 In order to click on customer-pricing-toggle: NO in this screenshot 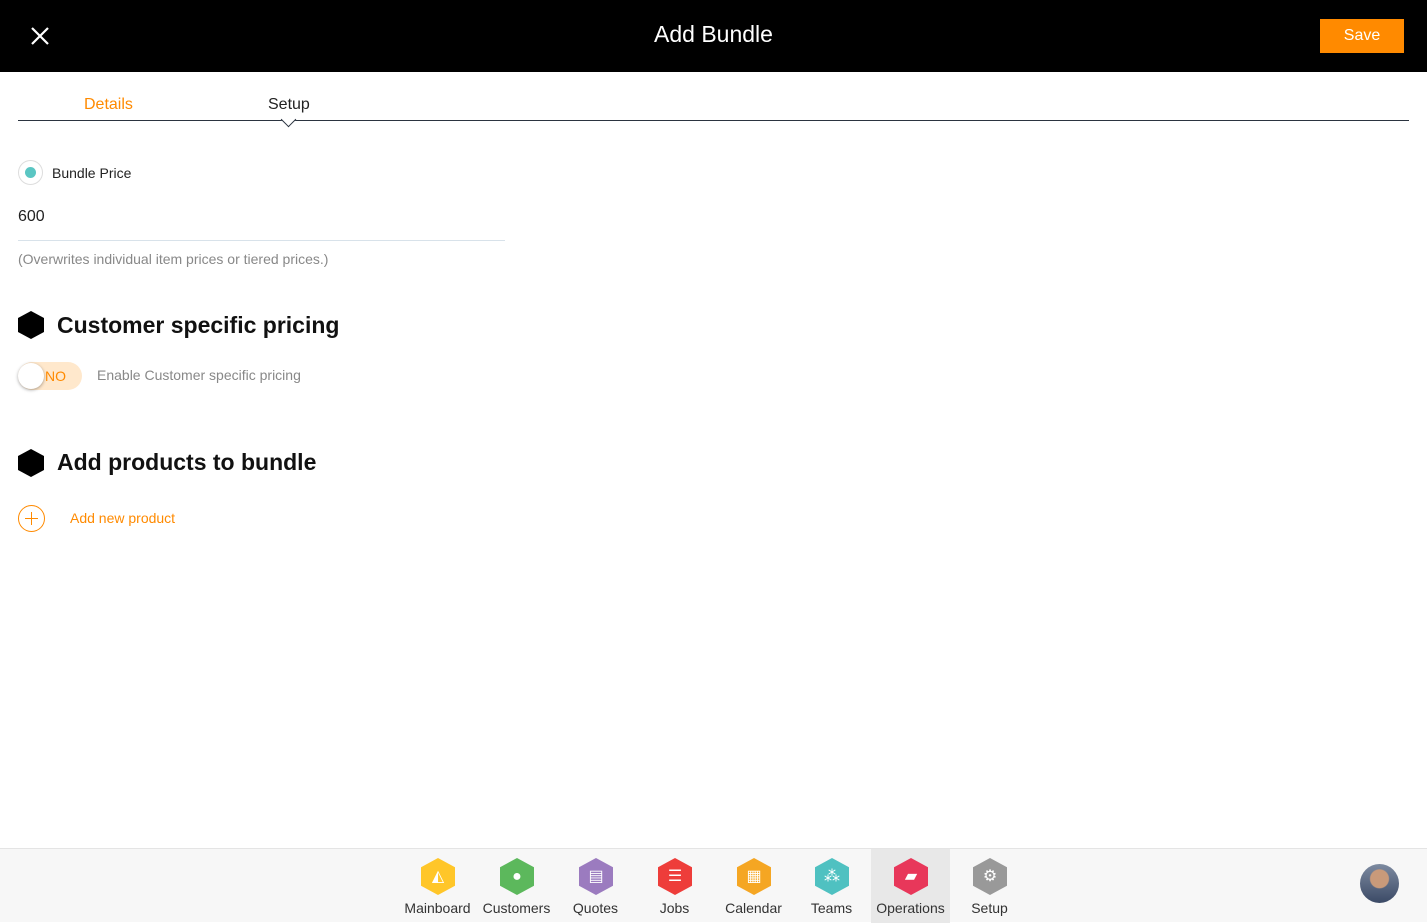, I will do `click(50, 376)`.